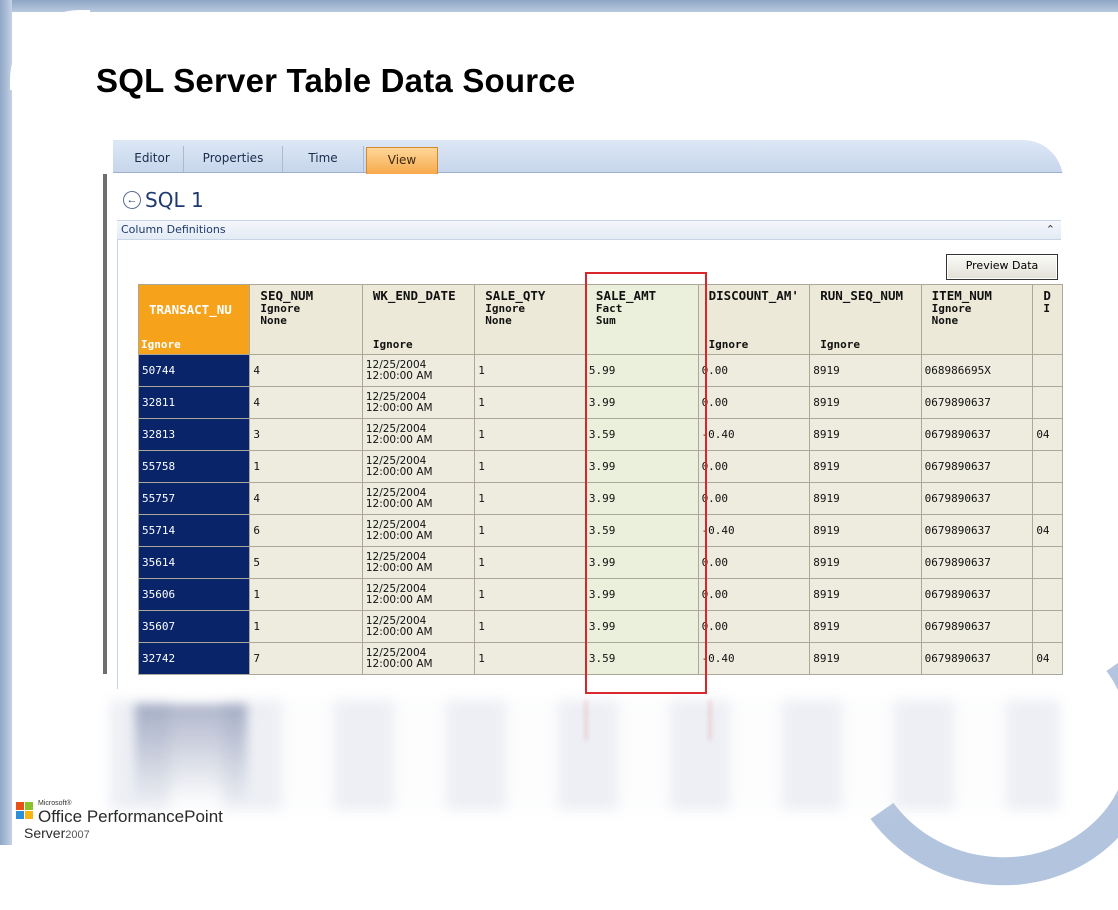  Describe the element at coordinates (323, 159) in the screenshot. I see `tab-time: Time` at that location.